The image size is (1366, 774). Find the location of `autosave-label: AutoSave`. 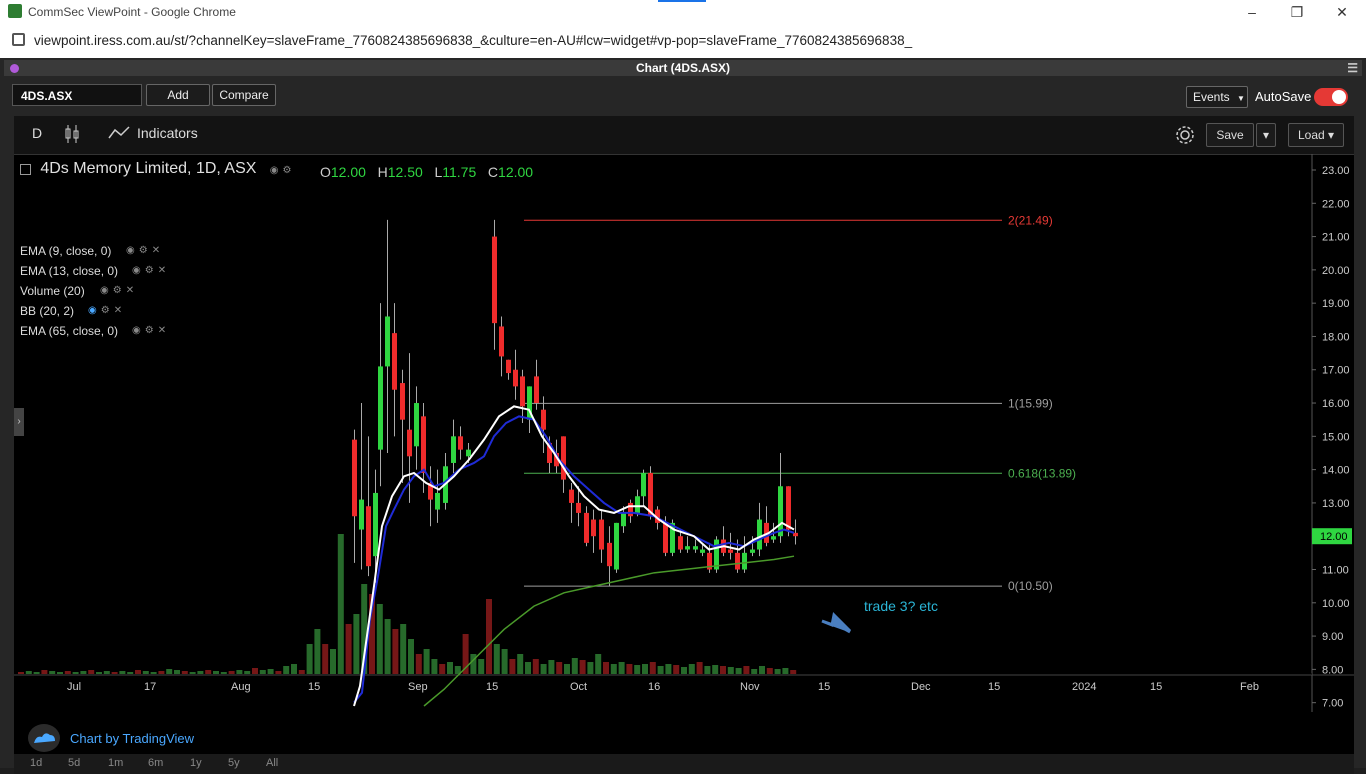

autosave-label: AutoSave is located at coordinates (1283, 96).